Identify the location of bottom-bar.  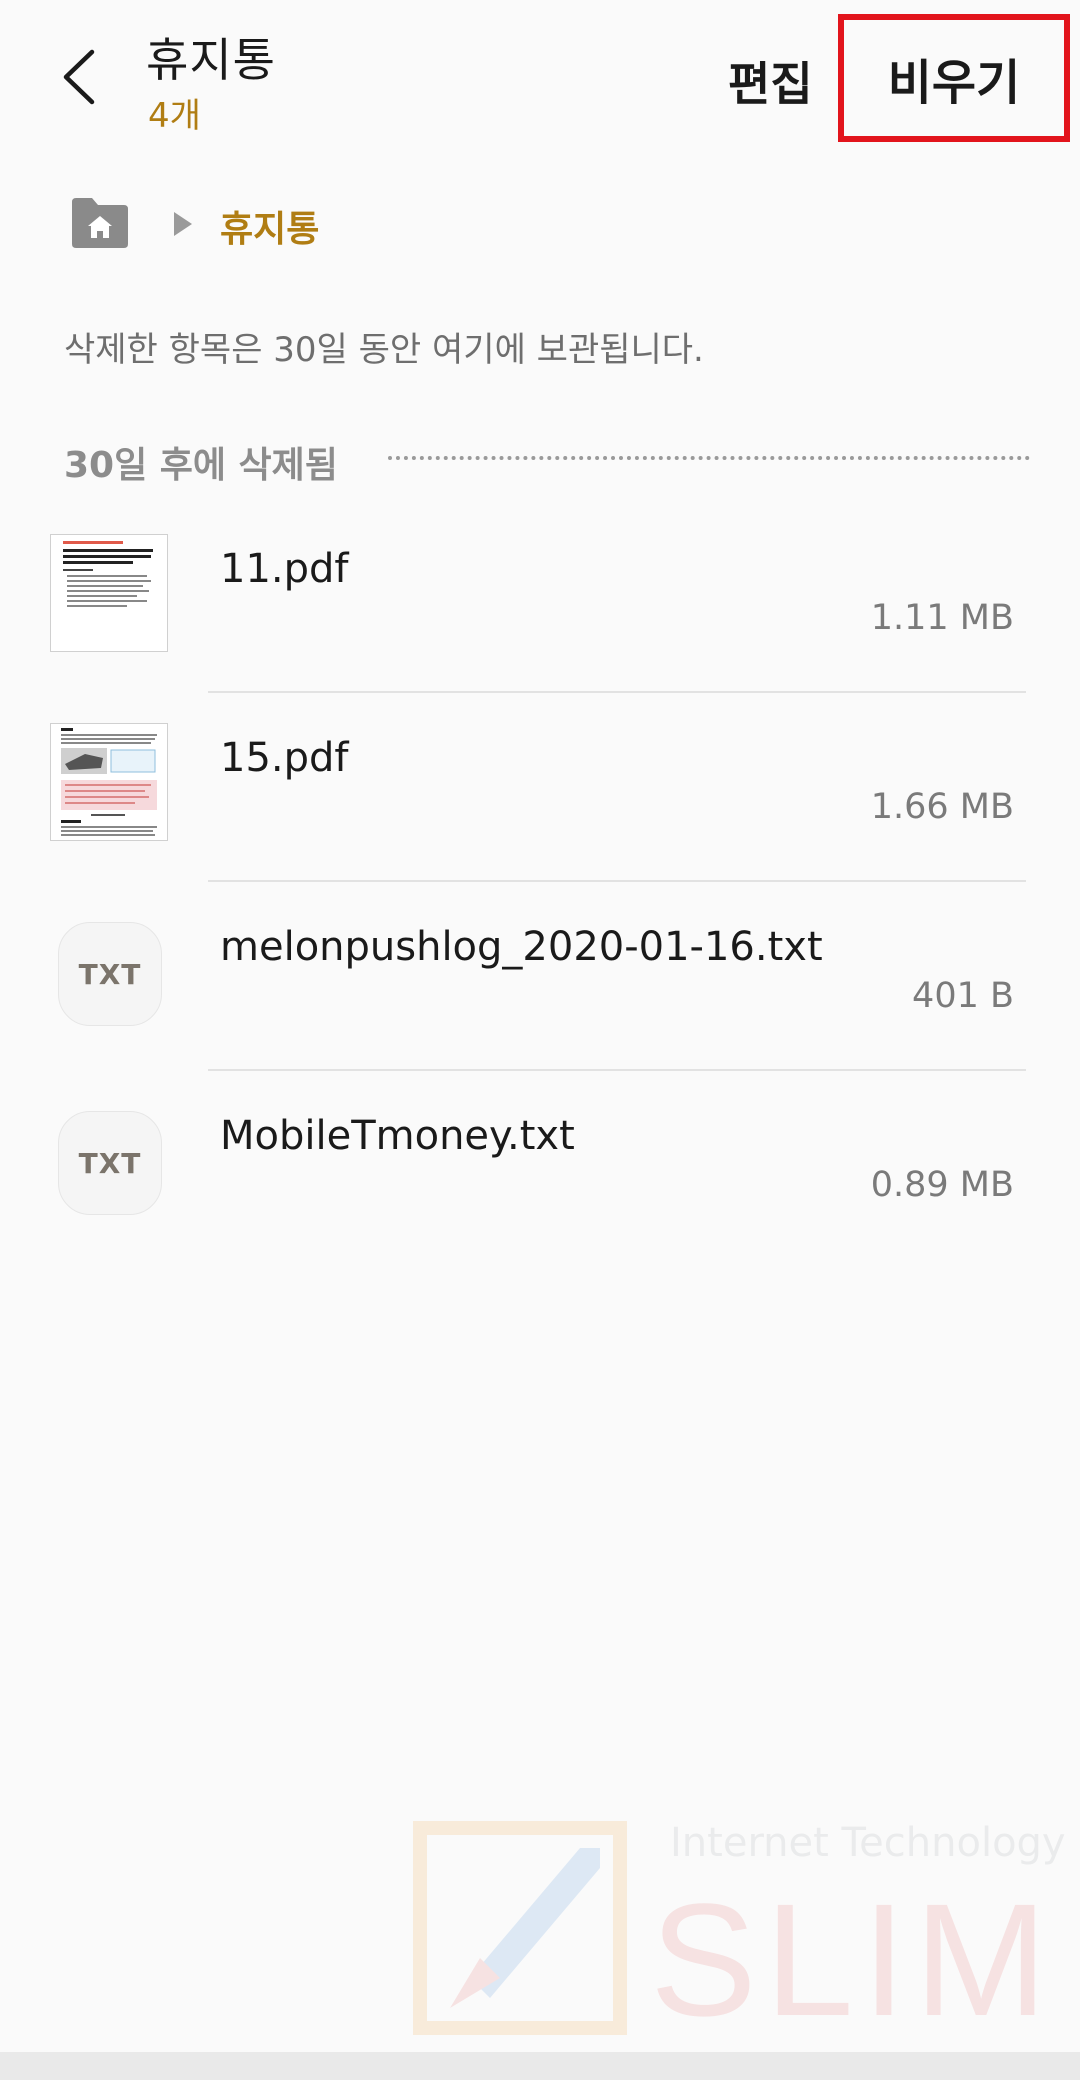
(540, 2066).